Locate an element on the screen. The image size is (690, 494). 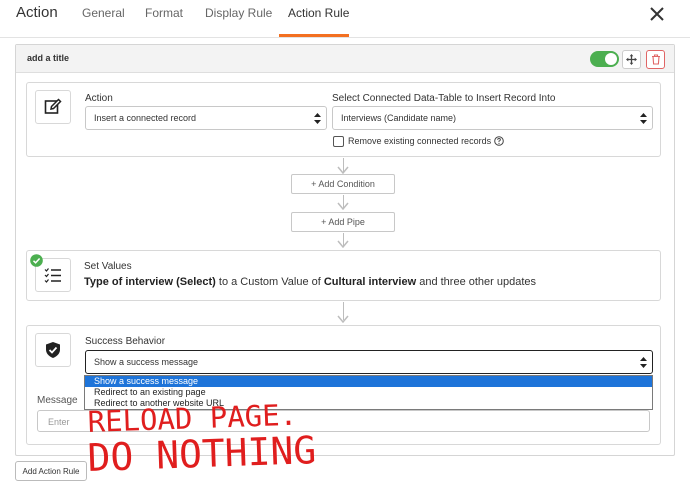
tab-display-rule: Display Rule is located at coordinates (238, 13).